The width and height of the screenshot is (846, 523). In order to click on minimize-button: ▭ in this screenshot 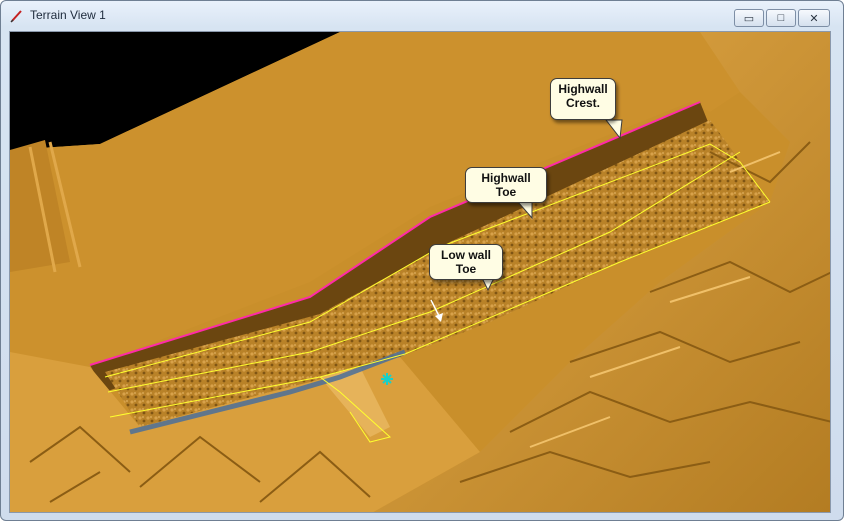, I will do `click(749, 18)`.